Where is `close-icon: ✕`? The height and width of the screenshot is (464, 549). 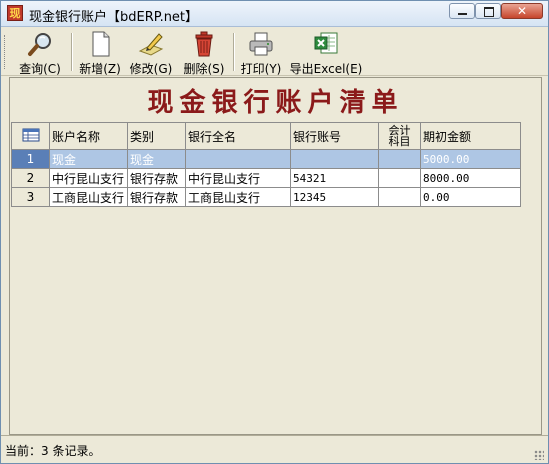
close-icon: ✕ is located at coordinates (522, 11).